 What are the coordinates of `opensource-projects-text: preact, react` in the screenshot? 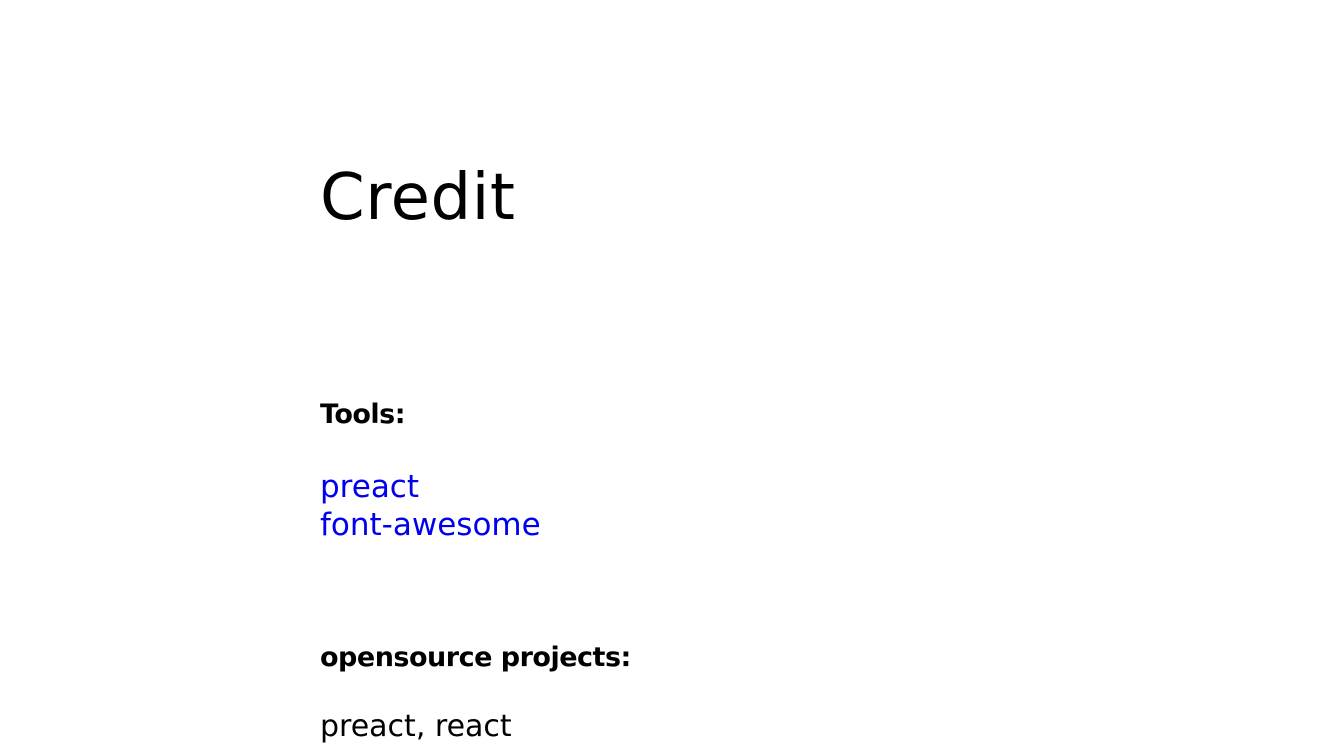 It's located at (416, 726).